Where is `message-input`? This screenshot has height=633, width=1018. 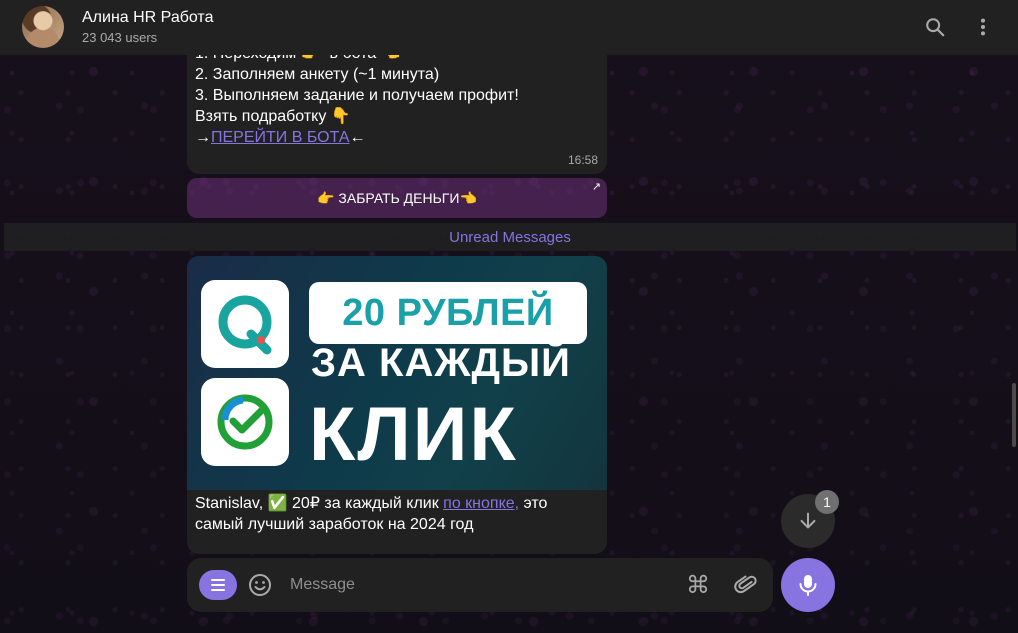 message-input is located at coordinates (480, 585).